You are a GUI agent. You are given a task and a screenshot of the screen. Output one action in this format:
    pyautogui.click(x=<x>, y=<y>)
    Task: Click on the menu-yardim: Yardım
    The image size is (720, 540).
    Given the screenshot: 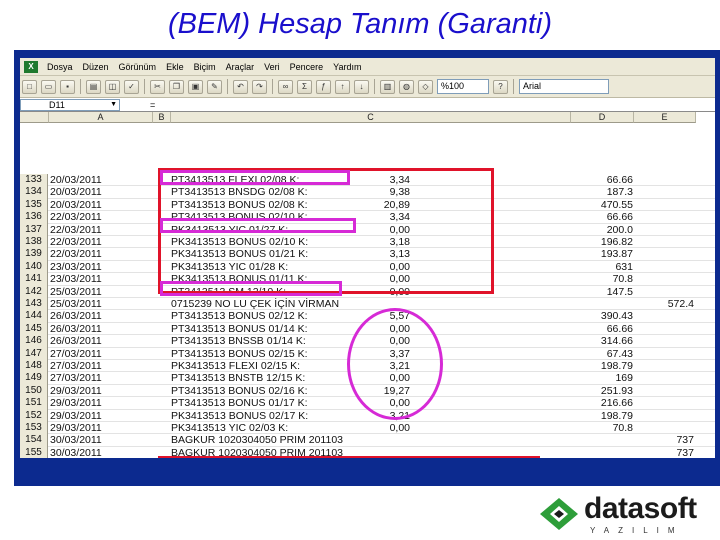 What is the action you would take?
    pyautogui.click(x=347, y=67)
    